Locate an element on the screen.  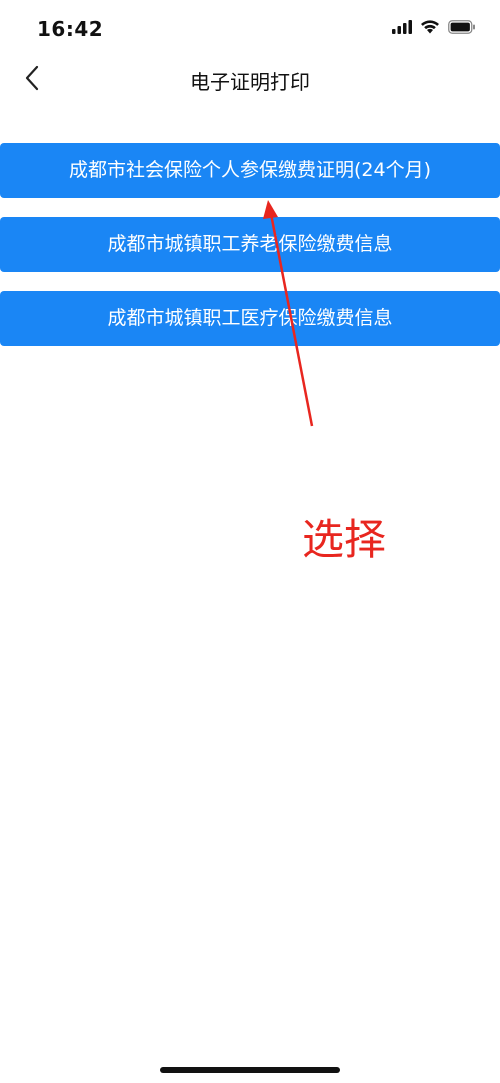
home-indicator is located at coordinates (250, 1070).